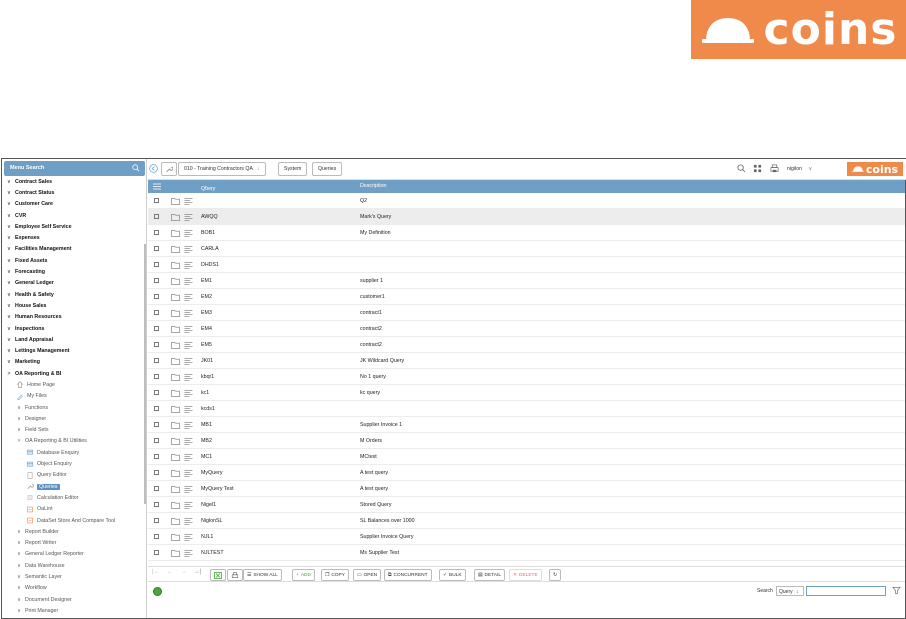  I want to click on first-page-icon: |←, so click(156, 572).